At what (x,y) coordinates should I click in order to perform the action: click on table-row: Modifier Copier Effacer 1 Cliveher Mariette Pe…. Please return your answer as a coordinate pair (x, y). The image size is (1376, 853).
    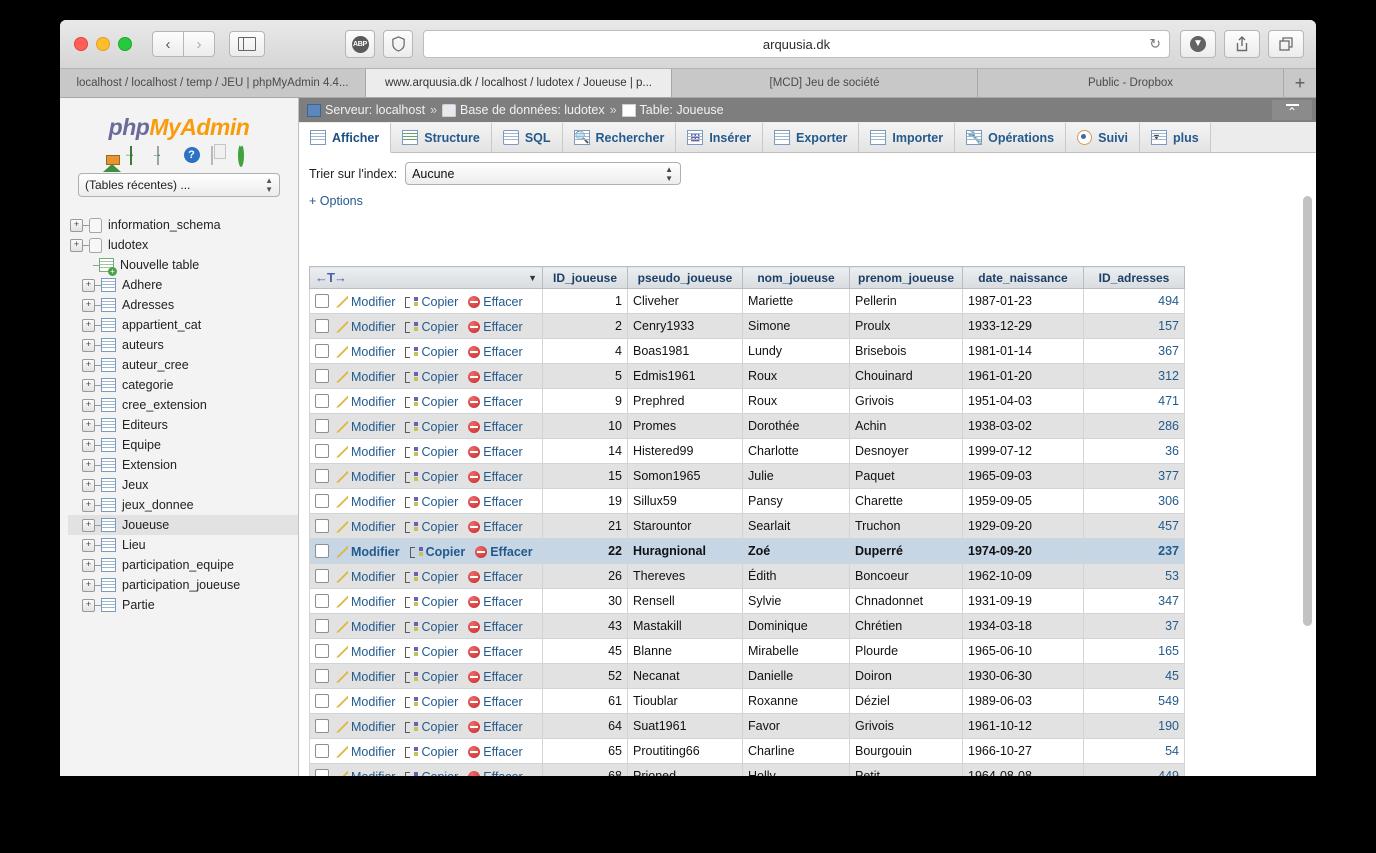
    Looking at the image, I should click on (747, 301).